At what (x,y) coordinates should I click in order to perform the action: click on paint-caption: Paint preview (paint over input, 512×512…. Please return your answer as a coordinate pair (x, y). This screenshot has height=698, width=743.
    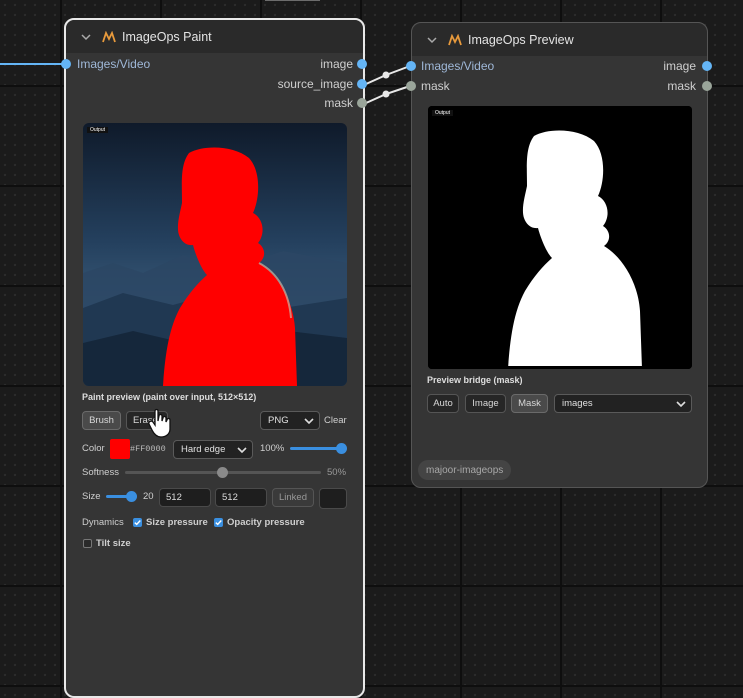
    Looking at the image, I should click on (169, 397).